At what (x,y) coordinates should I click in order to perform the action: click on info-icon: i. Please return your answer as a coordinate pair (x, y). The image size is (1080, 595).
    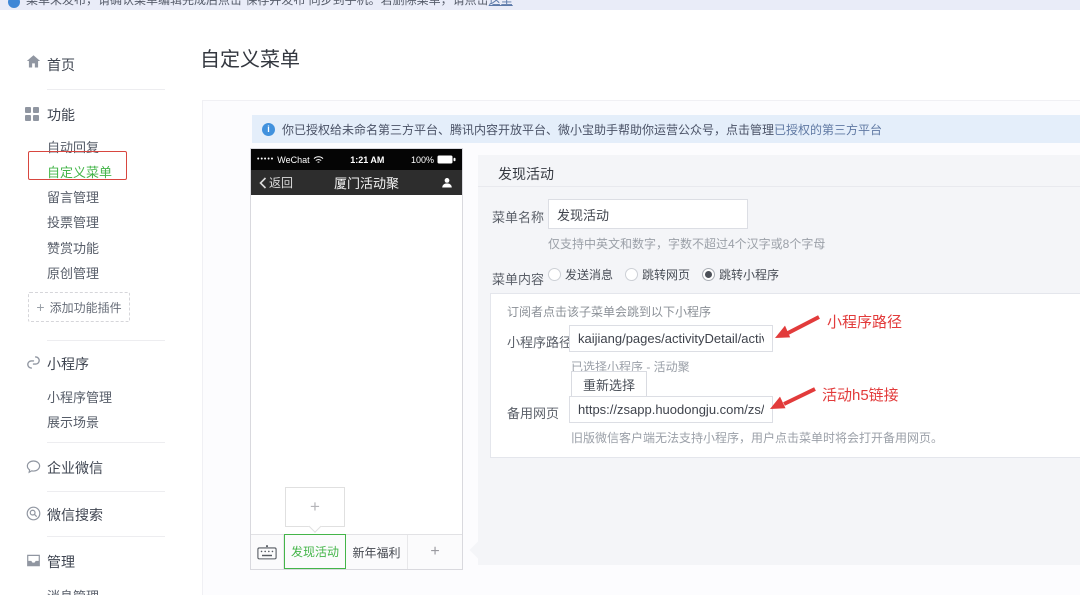
    Looking at the image, I should click on (268, 129).